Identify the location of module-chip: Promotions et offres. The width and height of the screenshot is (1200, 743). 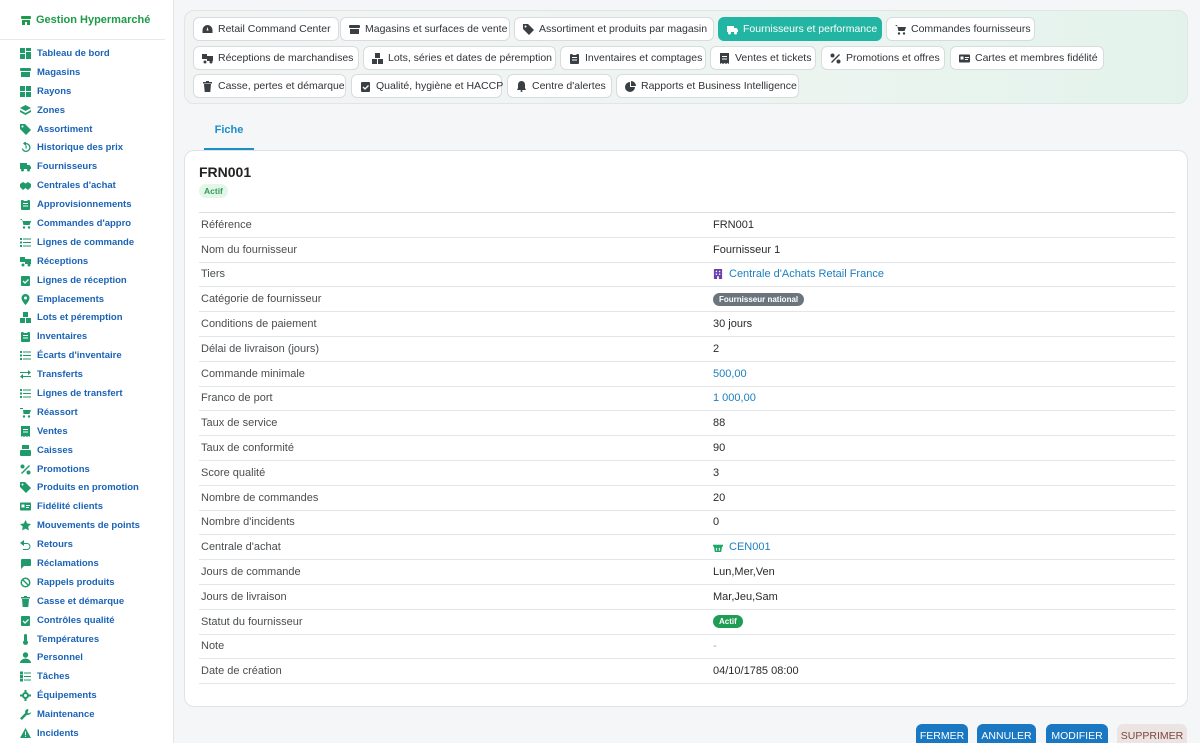
(883, 58).